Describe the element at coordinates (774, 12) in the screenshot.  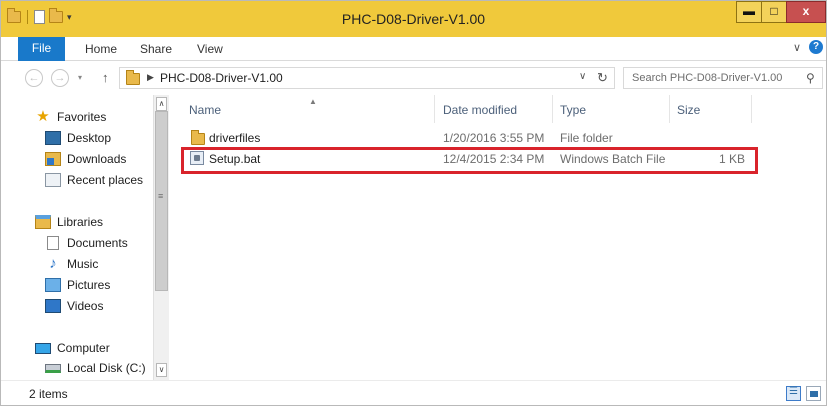
I see `maximize-button: □` at that location.